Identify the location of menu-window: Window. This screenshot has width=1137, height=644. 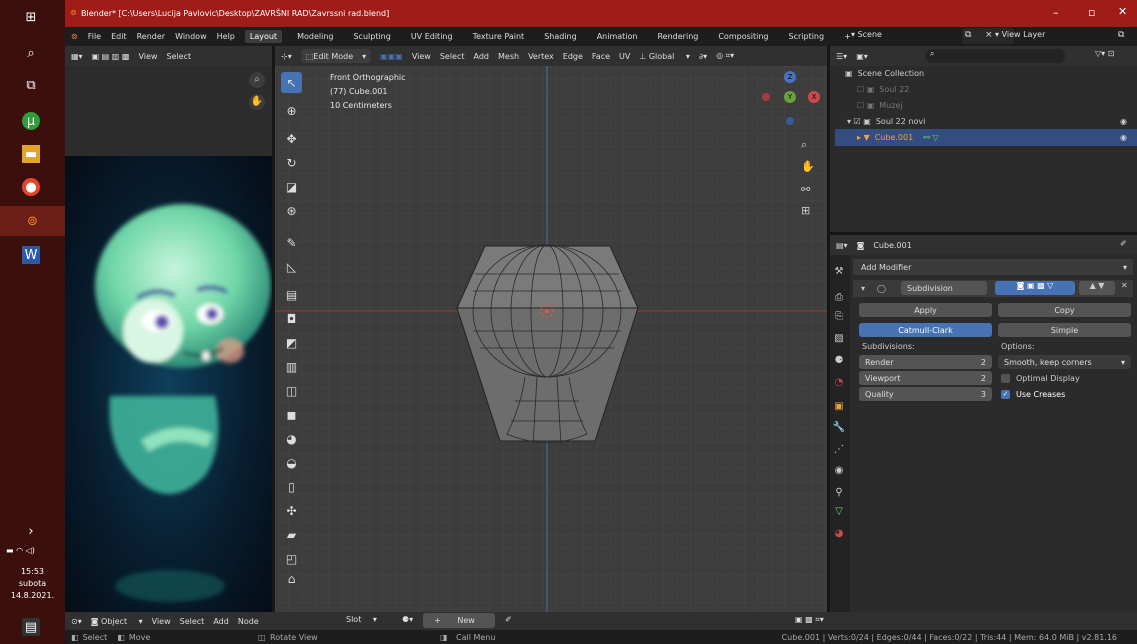
(191, 36).